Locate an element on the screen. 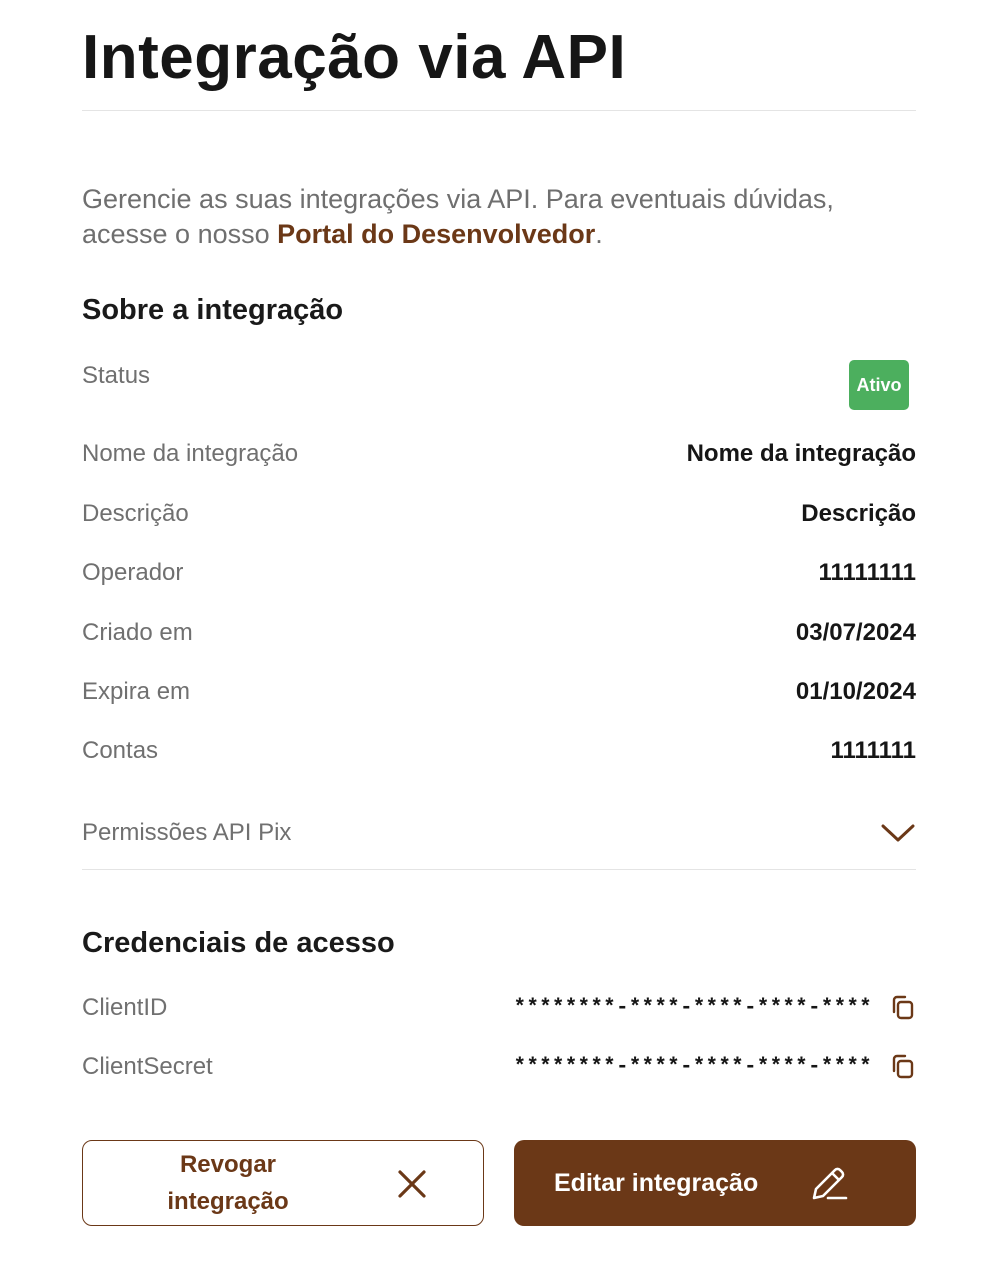 The height and width of the screenshot is (1278, 994). developer-portal-link: Portal do Desenvolvedor is located at coordinates (436, 234).